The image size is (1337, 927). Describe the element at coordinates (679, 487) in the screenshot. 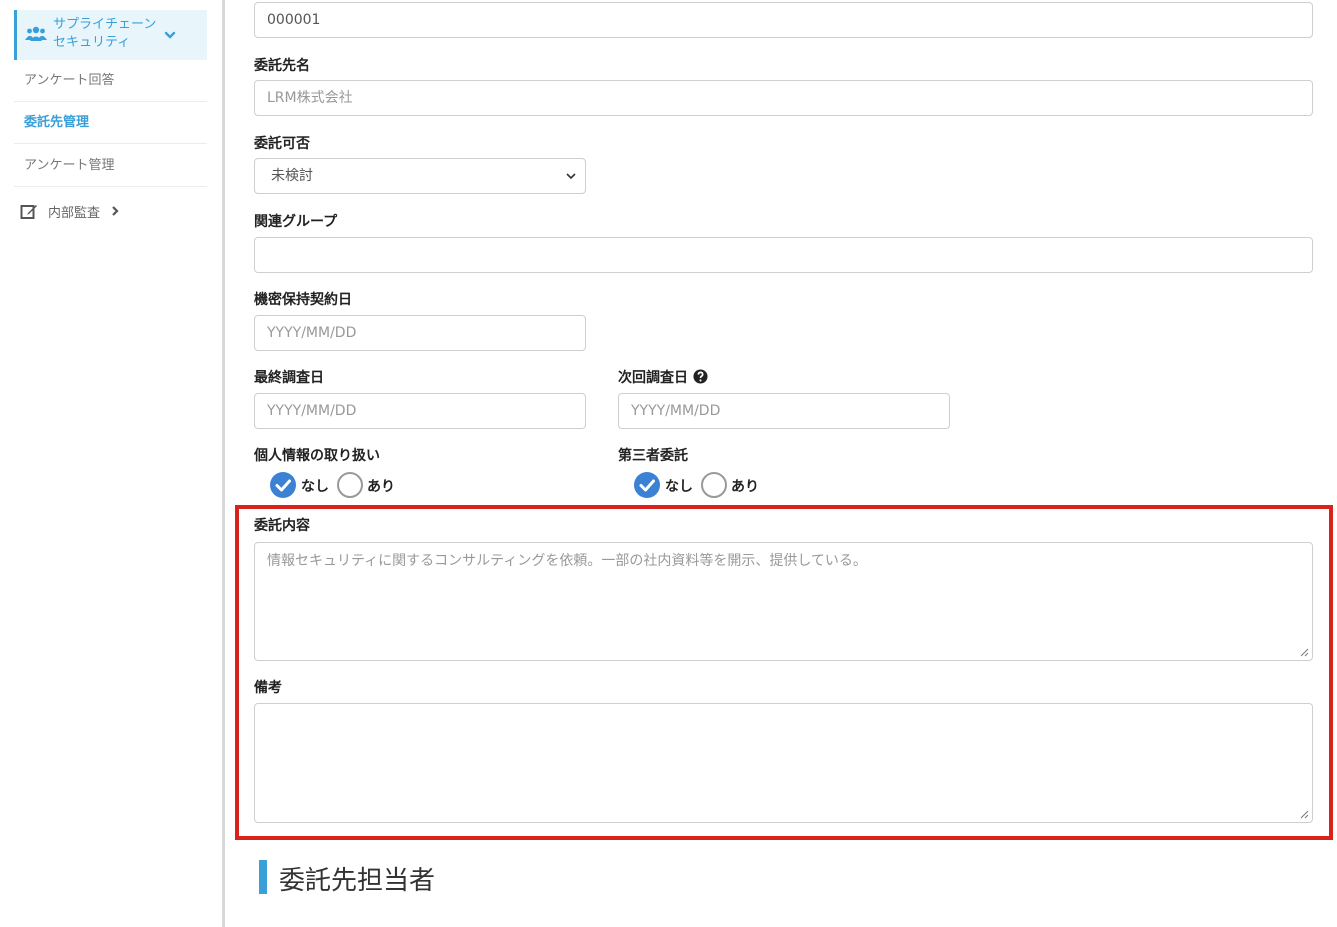

I see `third-party-option-none: なし` at that location.